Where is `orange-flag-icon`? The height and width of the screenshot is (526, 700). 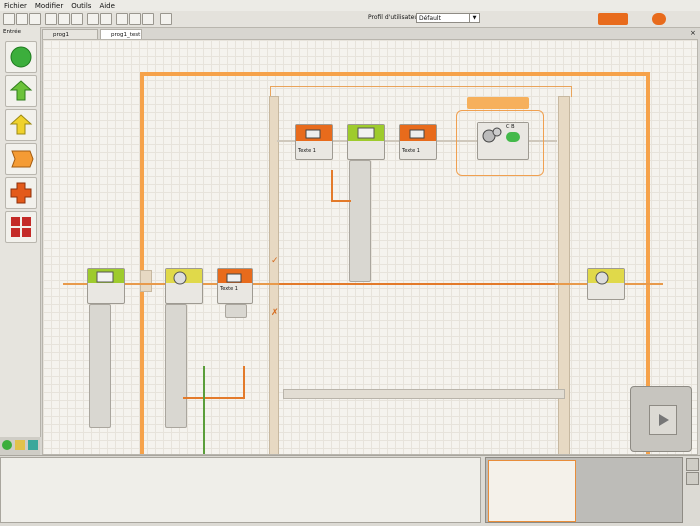
orange-flag-icon is located at coordinates (22, 159).